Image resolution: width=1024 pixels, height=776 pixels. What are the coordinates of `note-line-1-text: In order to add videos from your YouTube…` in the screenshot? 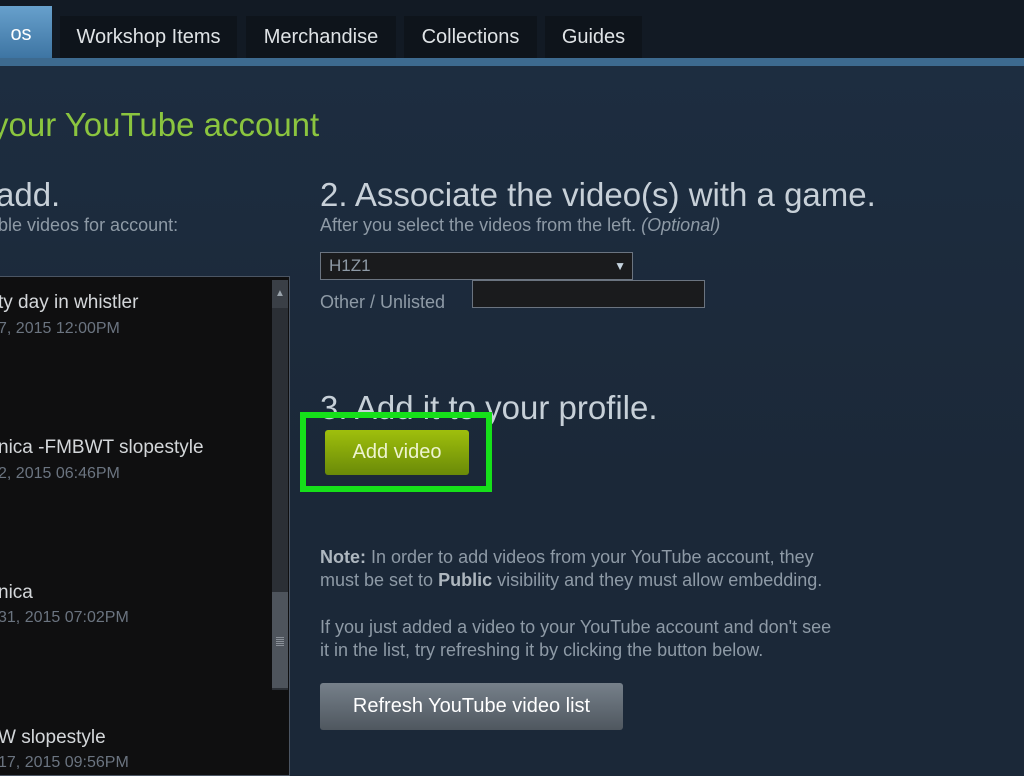 It's located at (592, 557).